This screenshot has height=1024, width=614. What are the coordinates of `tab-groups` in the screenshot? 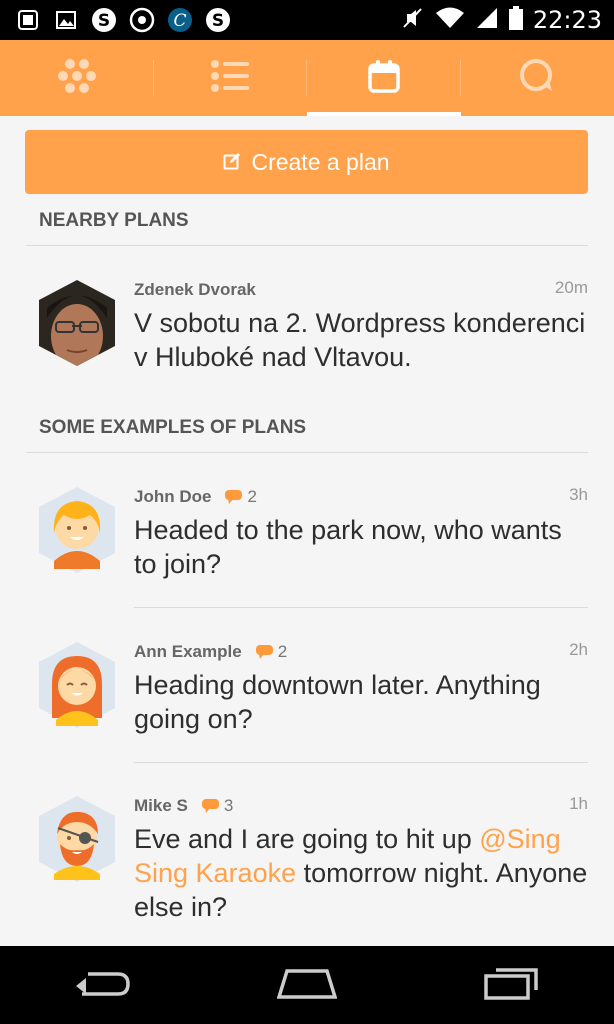 It's located at (77, 78).